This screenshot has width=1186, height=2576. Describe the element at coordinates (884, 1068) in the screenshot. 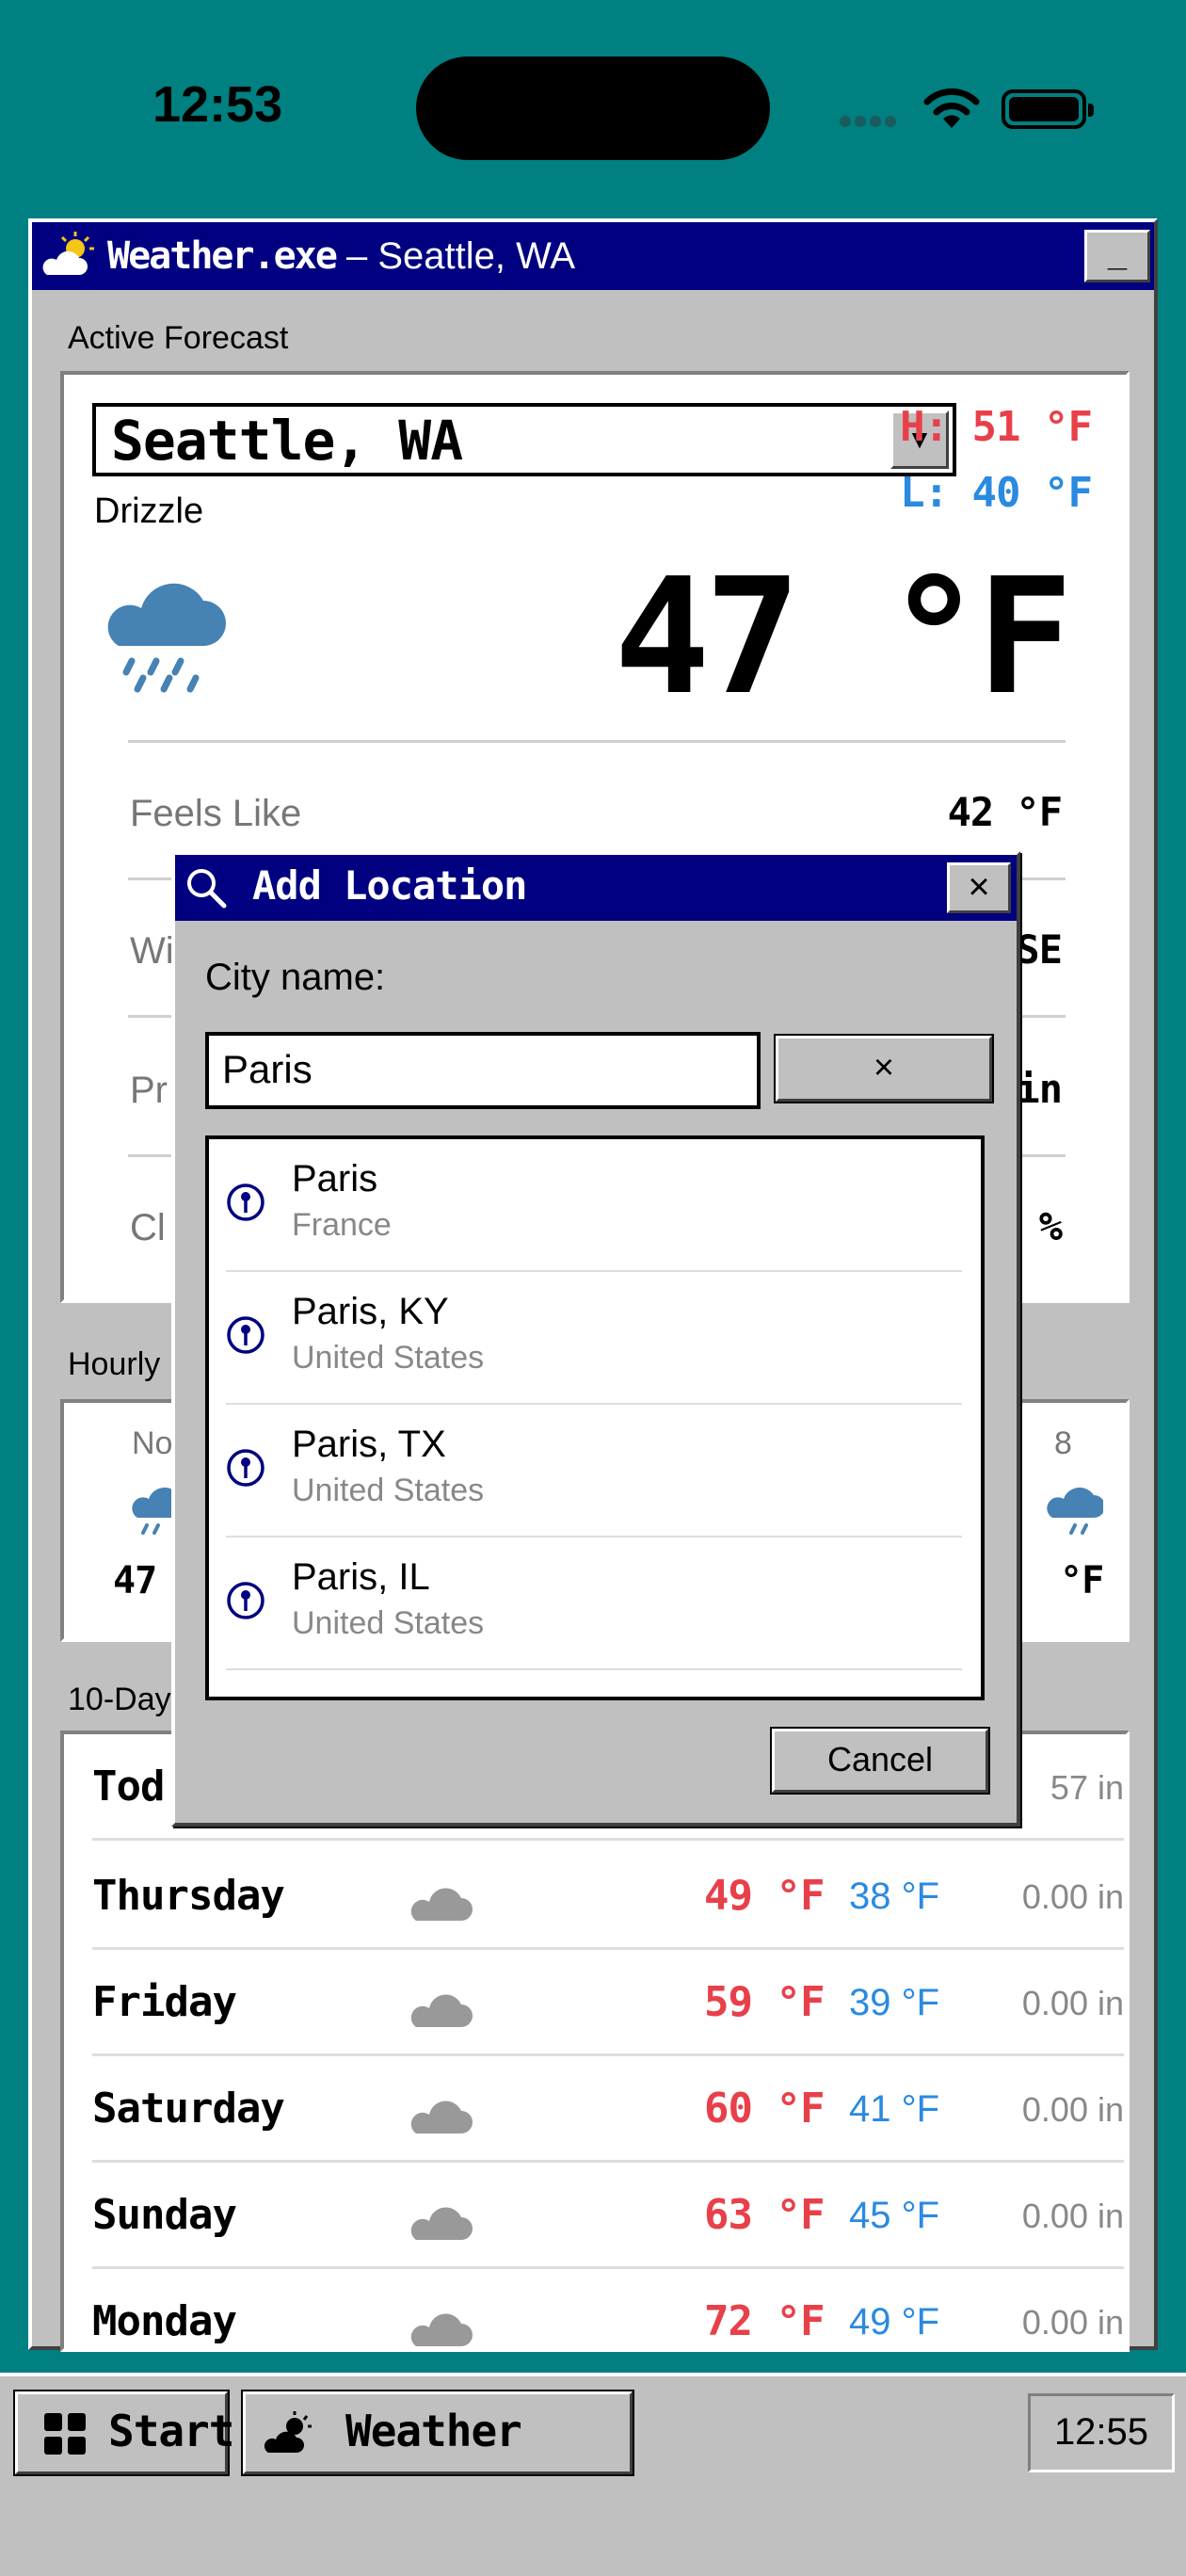

I see `clear-button: ×` at that location.